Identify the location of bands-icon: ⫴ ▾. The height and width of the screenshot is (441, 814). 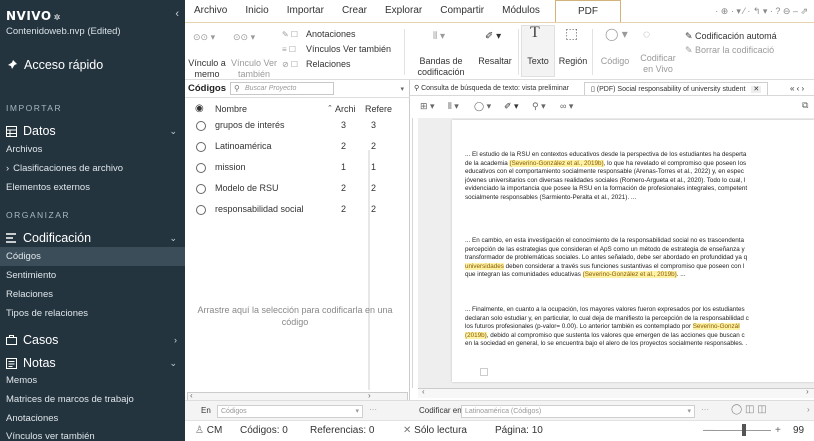
(453, 106).